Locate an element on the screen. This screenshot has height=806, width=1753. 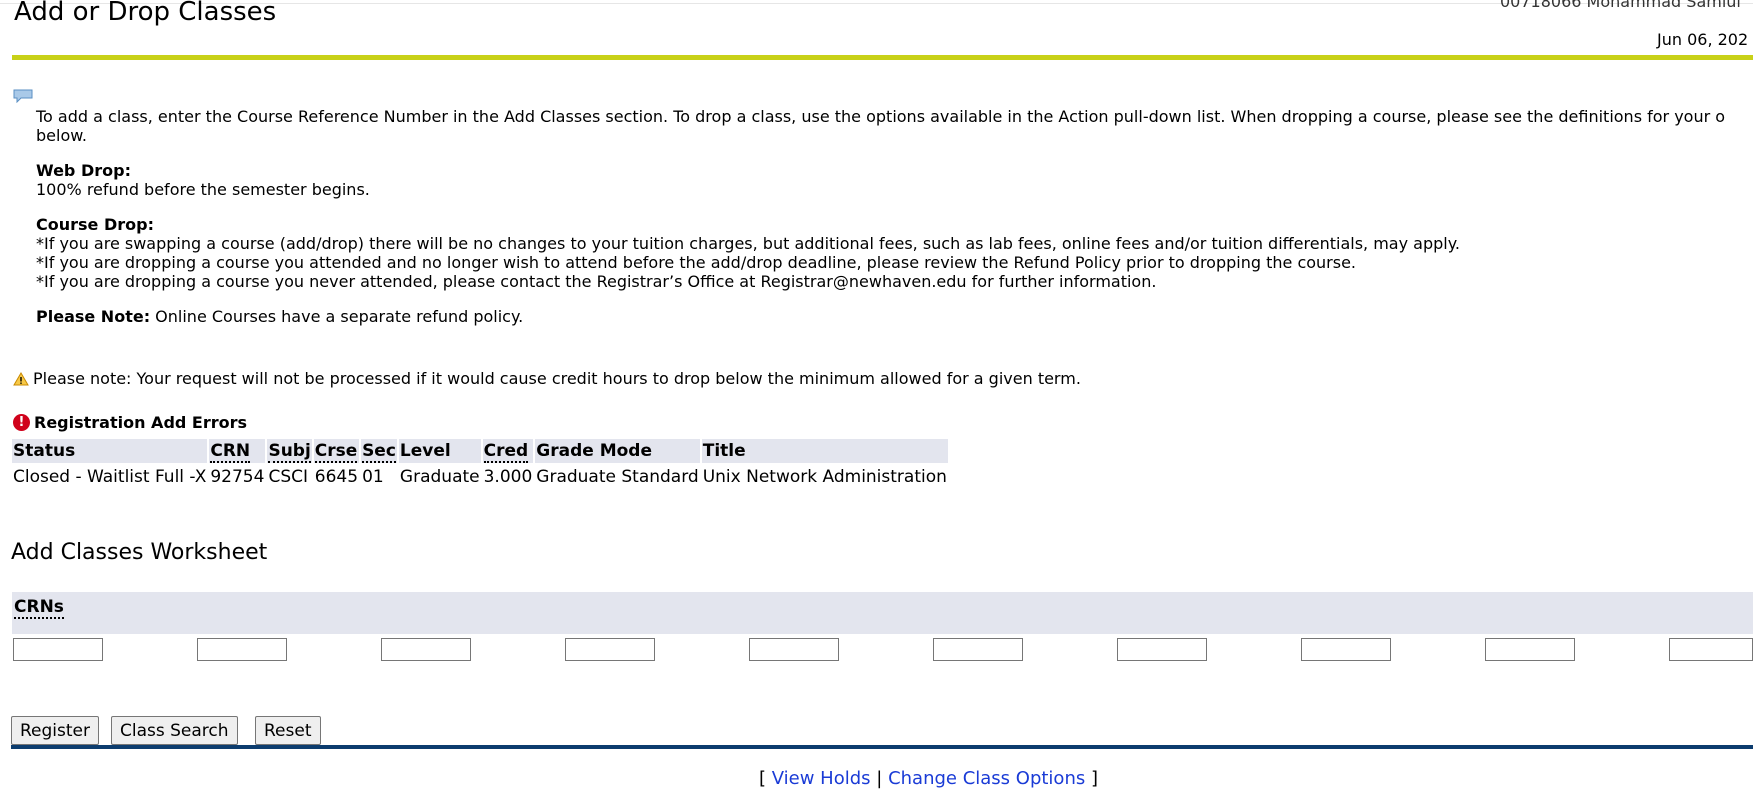
please-note-label: Please Note: is located at coordinates (93, 316).